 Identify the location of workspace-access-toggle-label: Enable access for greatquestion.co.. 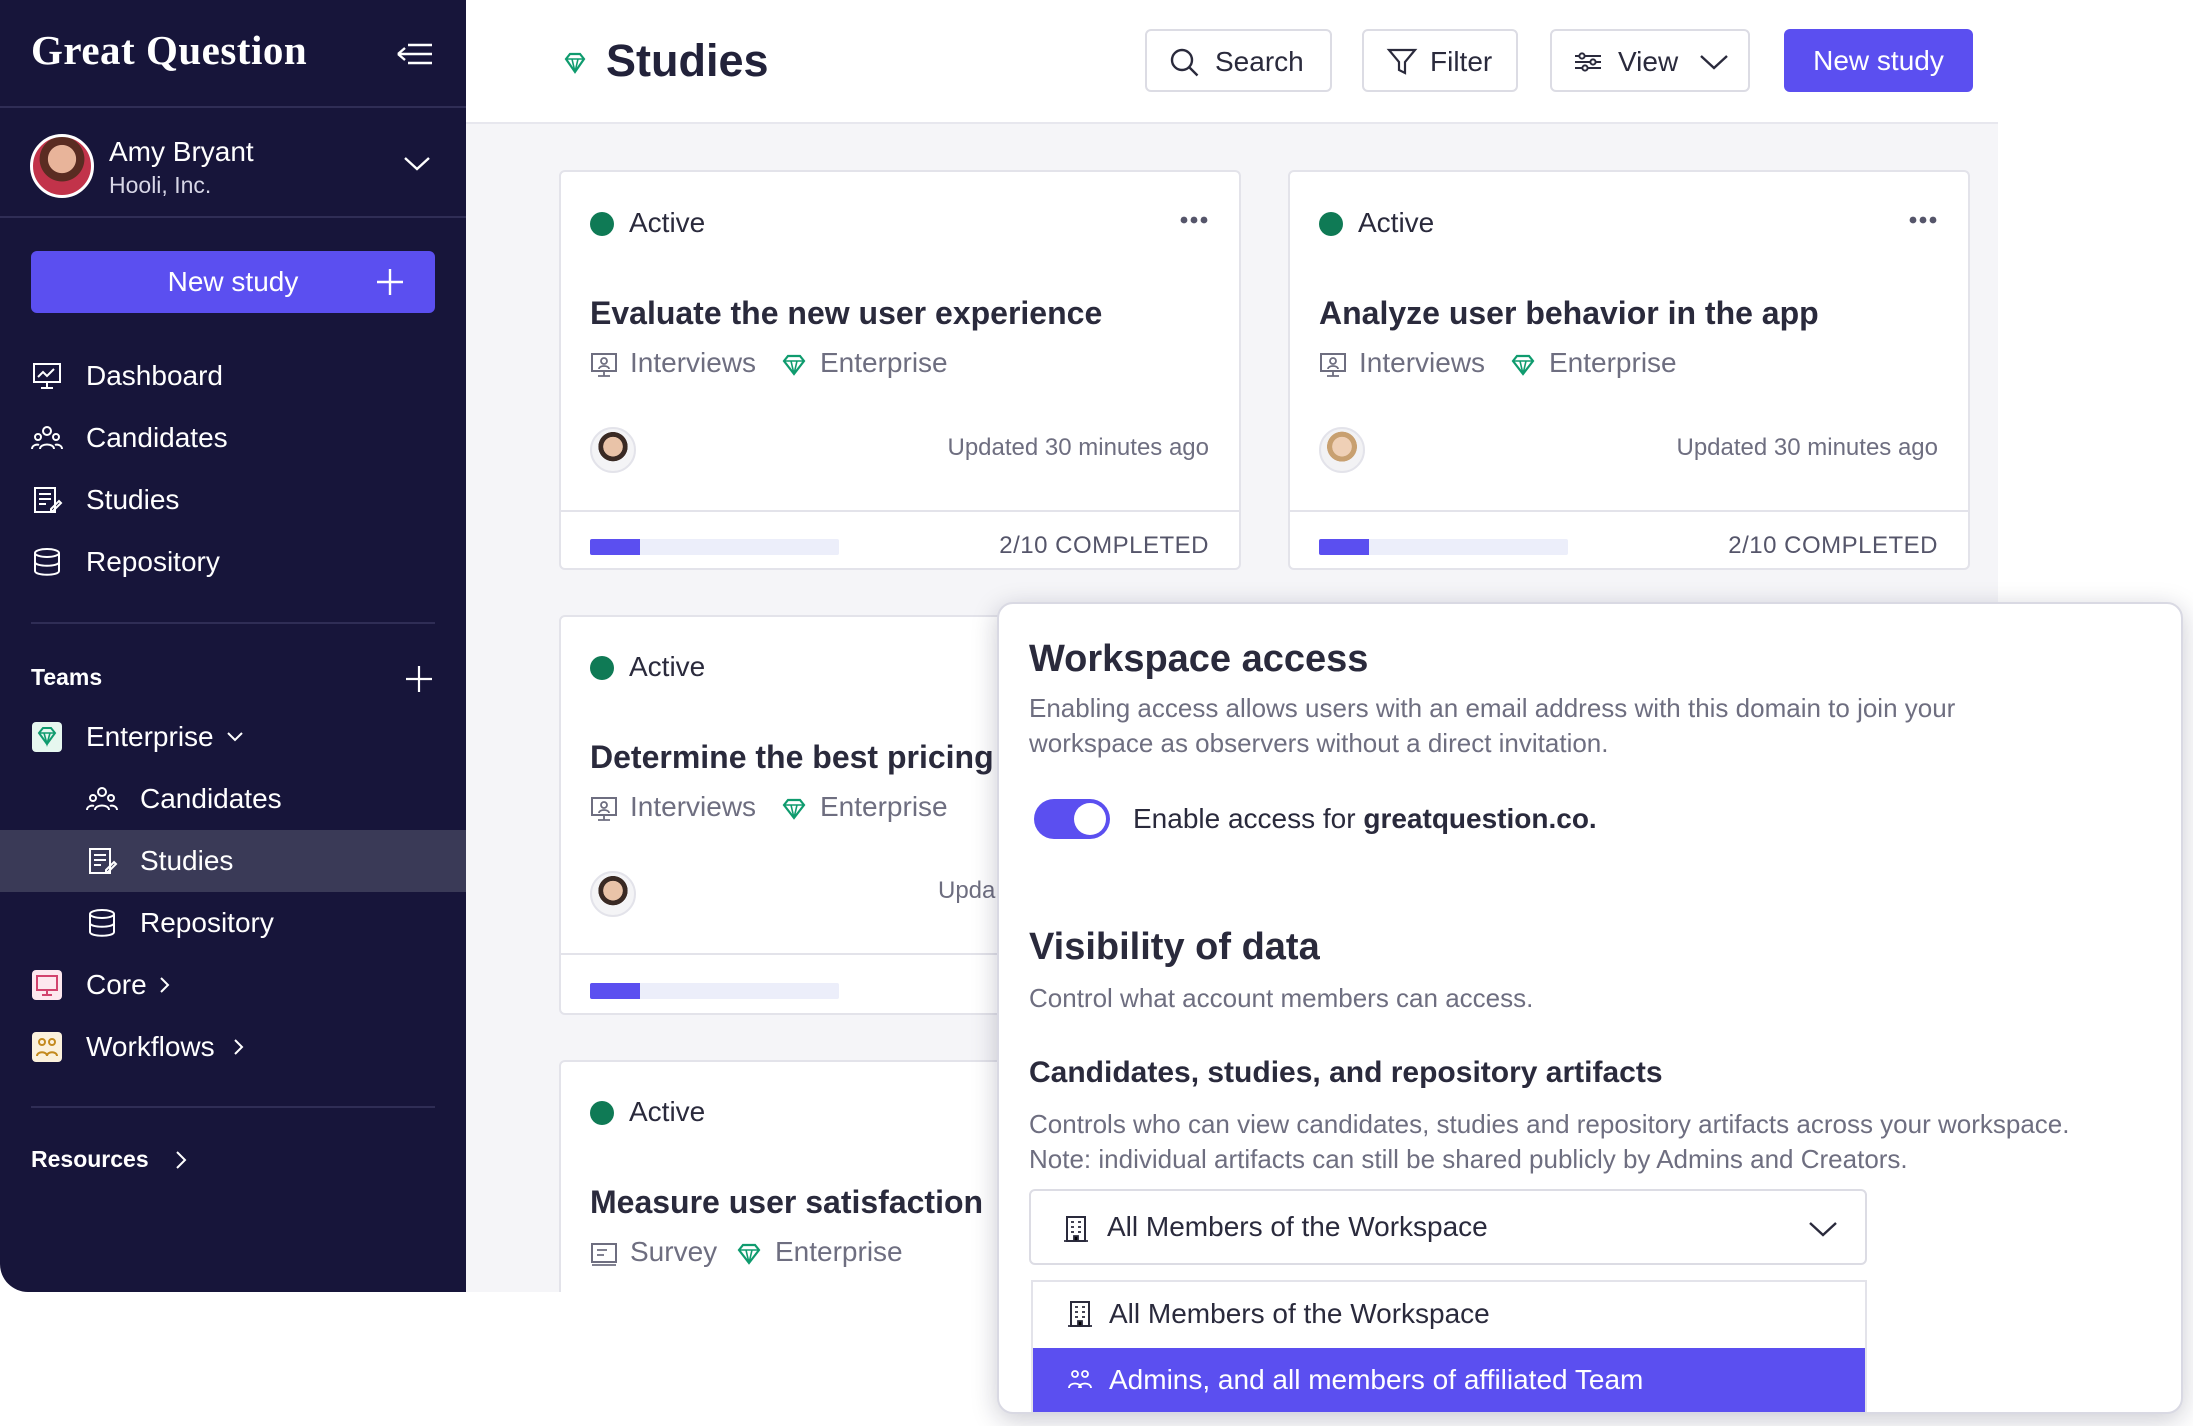
(1365, 819).